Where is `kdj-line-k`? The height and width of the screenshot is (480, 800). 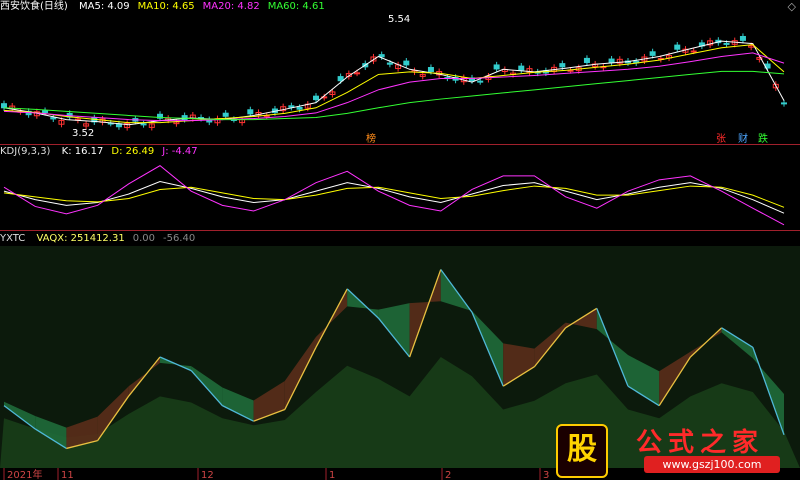 kdj-line-k is located at coordinates (394, 197).